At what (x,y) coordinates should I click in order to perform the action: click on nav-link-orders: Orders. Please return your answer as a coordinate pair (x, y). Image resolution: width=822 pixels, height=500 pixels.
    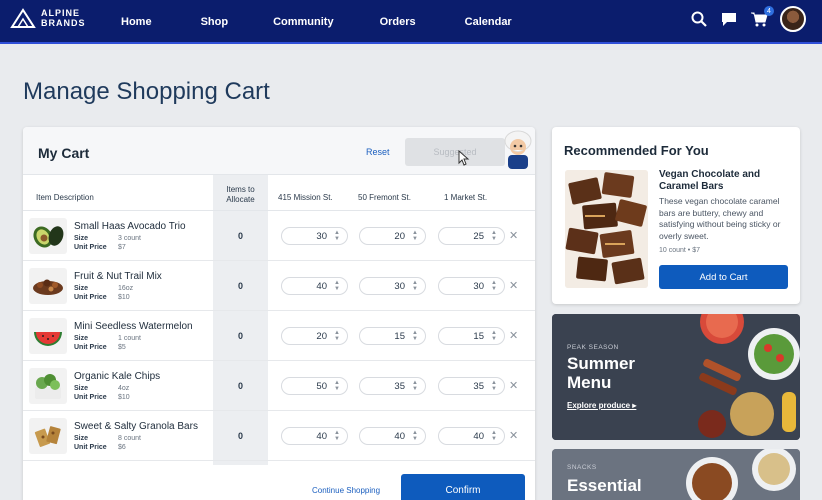
    Looking at the image, I should click on (398, 22).